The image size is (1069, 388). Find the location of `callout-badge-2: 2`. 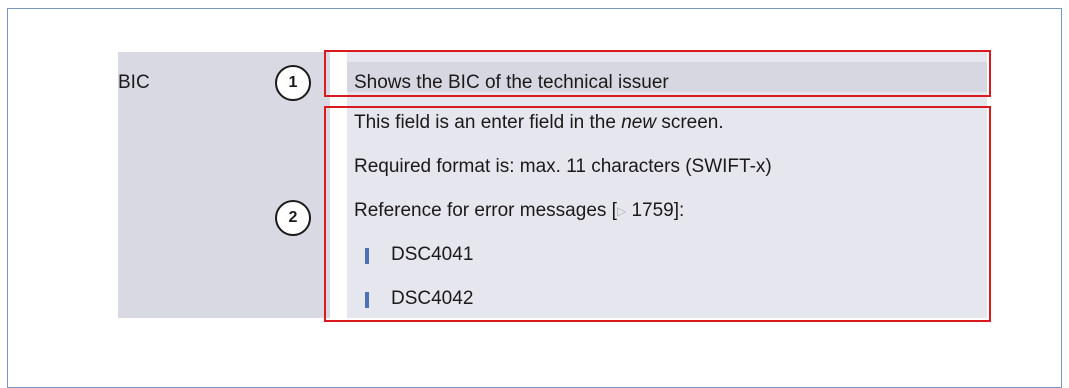

callout-badge-2: 2 is located at coordinates (293, 218).